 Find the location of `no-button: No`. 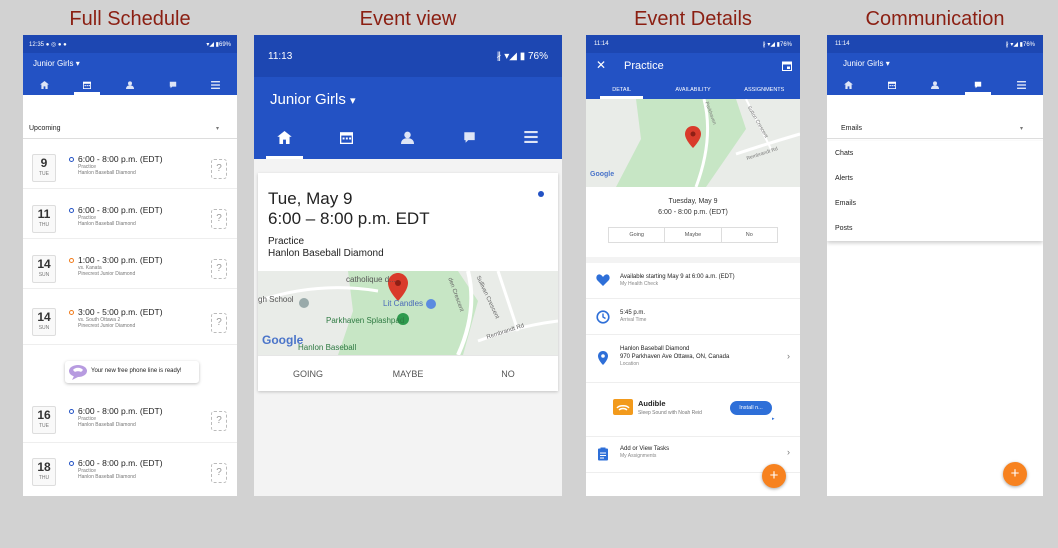

no-button: No is located at coordinates (749, 235).